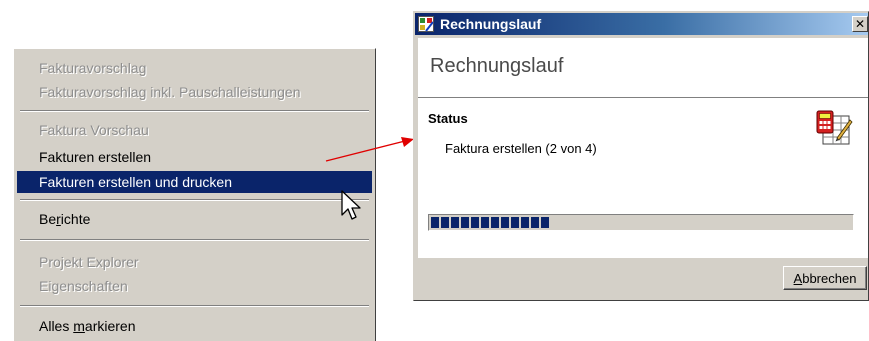 This screenshot has width=869, height=341. Describe the element at coordinates (194, 68) in the screenshot. I see `menu-item-fakturavorschlag: Fakturavorschlag` at that location.